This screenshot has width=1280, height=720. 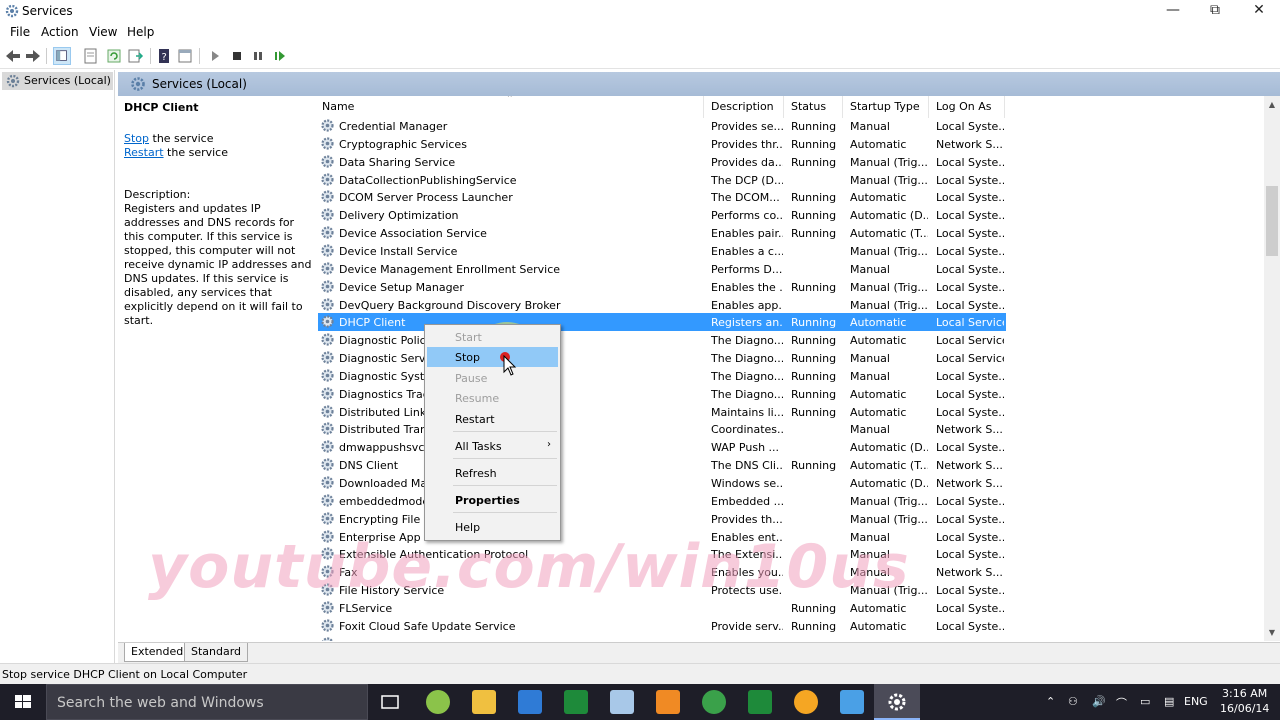 I want to click on taskbar-search-box: Search the web and Windows, so click(x=207, y=702).